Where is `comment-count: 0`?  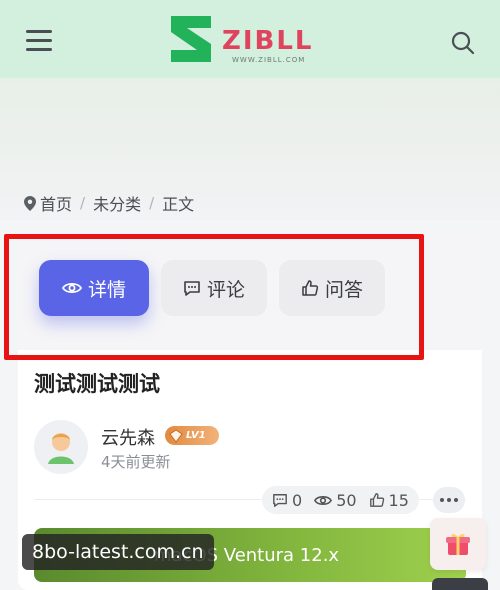
comment-count: 0 is located at coordinates (287, 500).